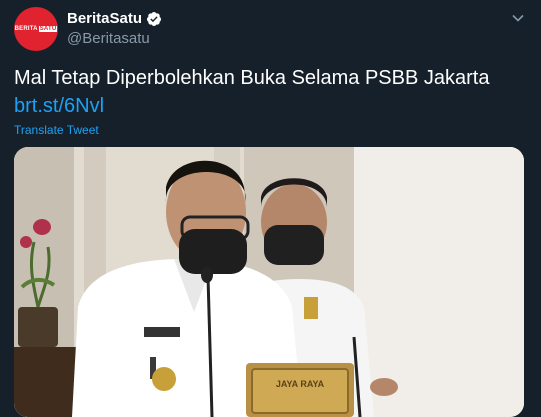 The height and width of the screenshot is (417, 541). What do you see at coordinates (56, 130) in the screenshot?
I see `translate-tweet-link: Translate Tweet` at bounding box center [56, 130].